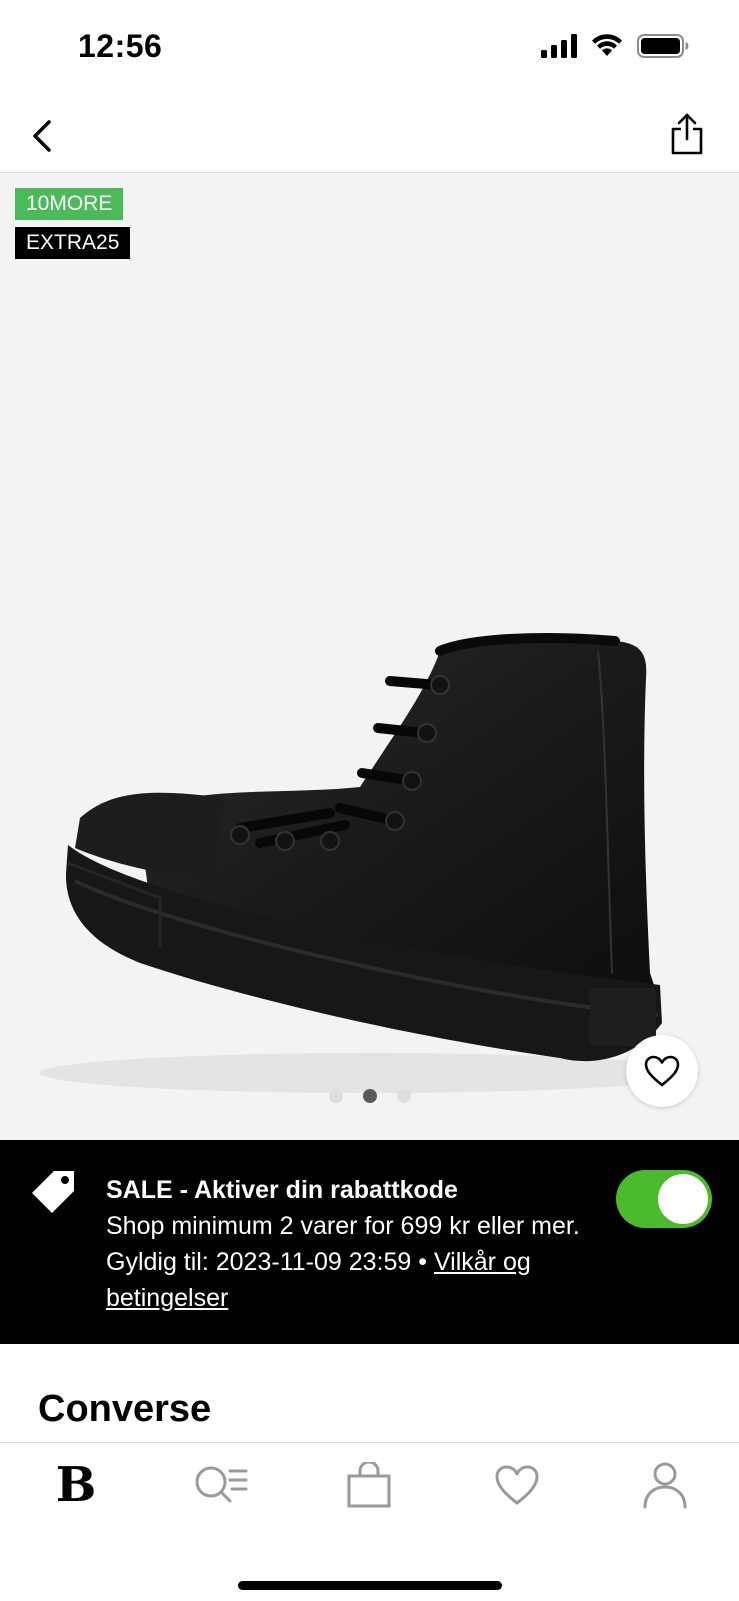 This screenshot has width=739, height=1601. What do you see at coordinates (282, 1190) in the screenshot?
I see `promo-title: SALE - Aktiver din rabattkode` at bounding box center [282, 1190].